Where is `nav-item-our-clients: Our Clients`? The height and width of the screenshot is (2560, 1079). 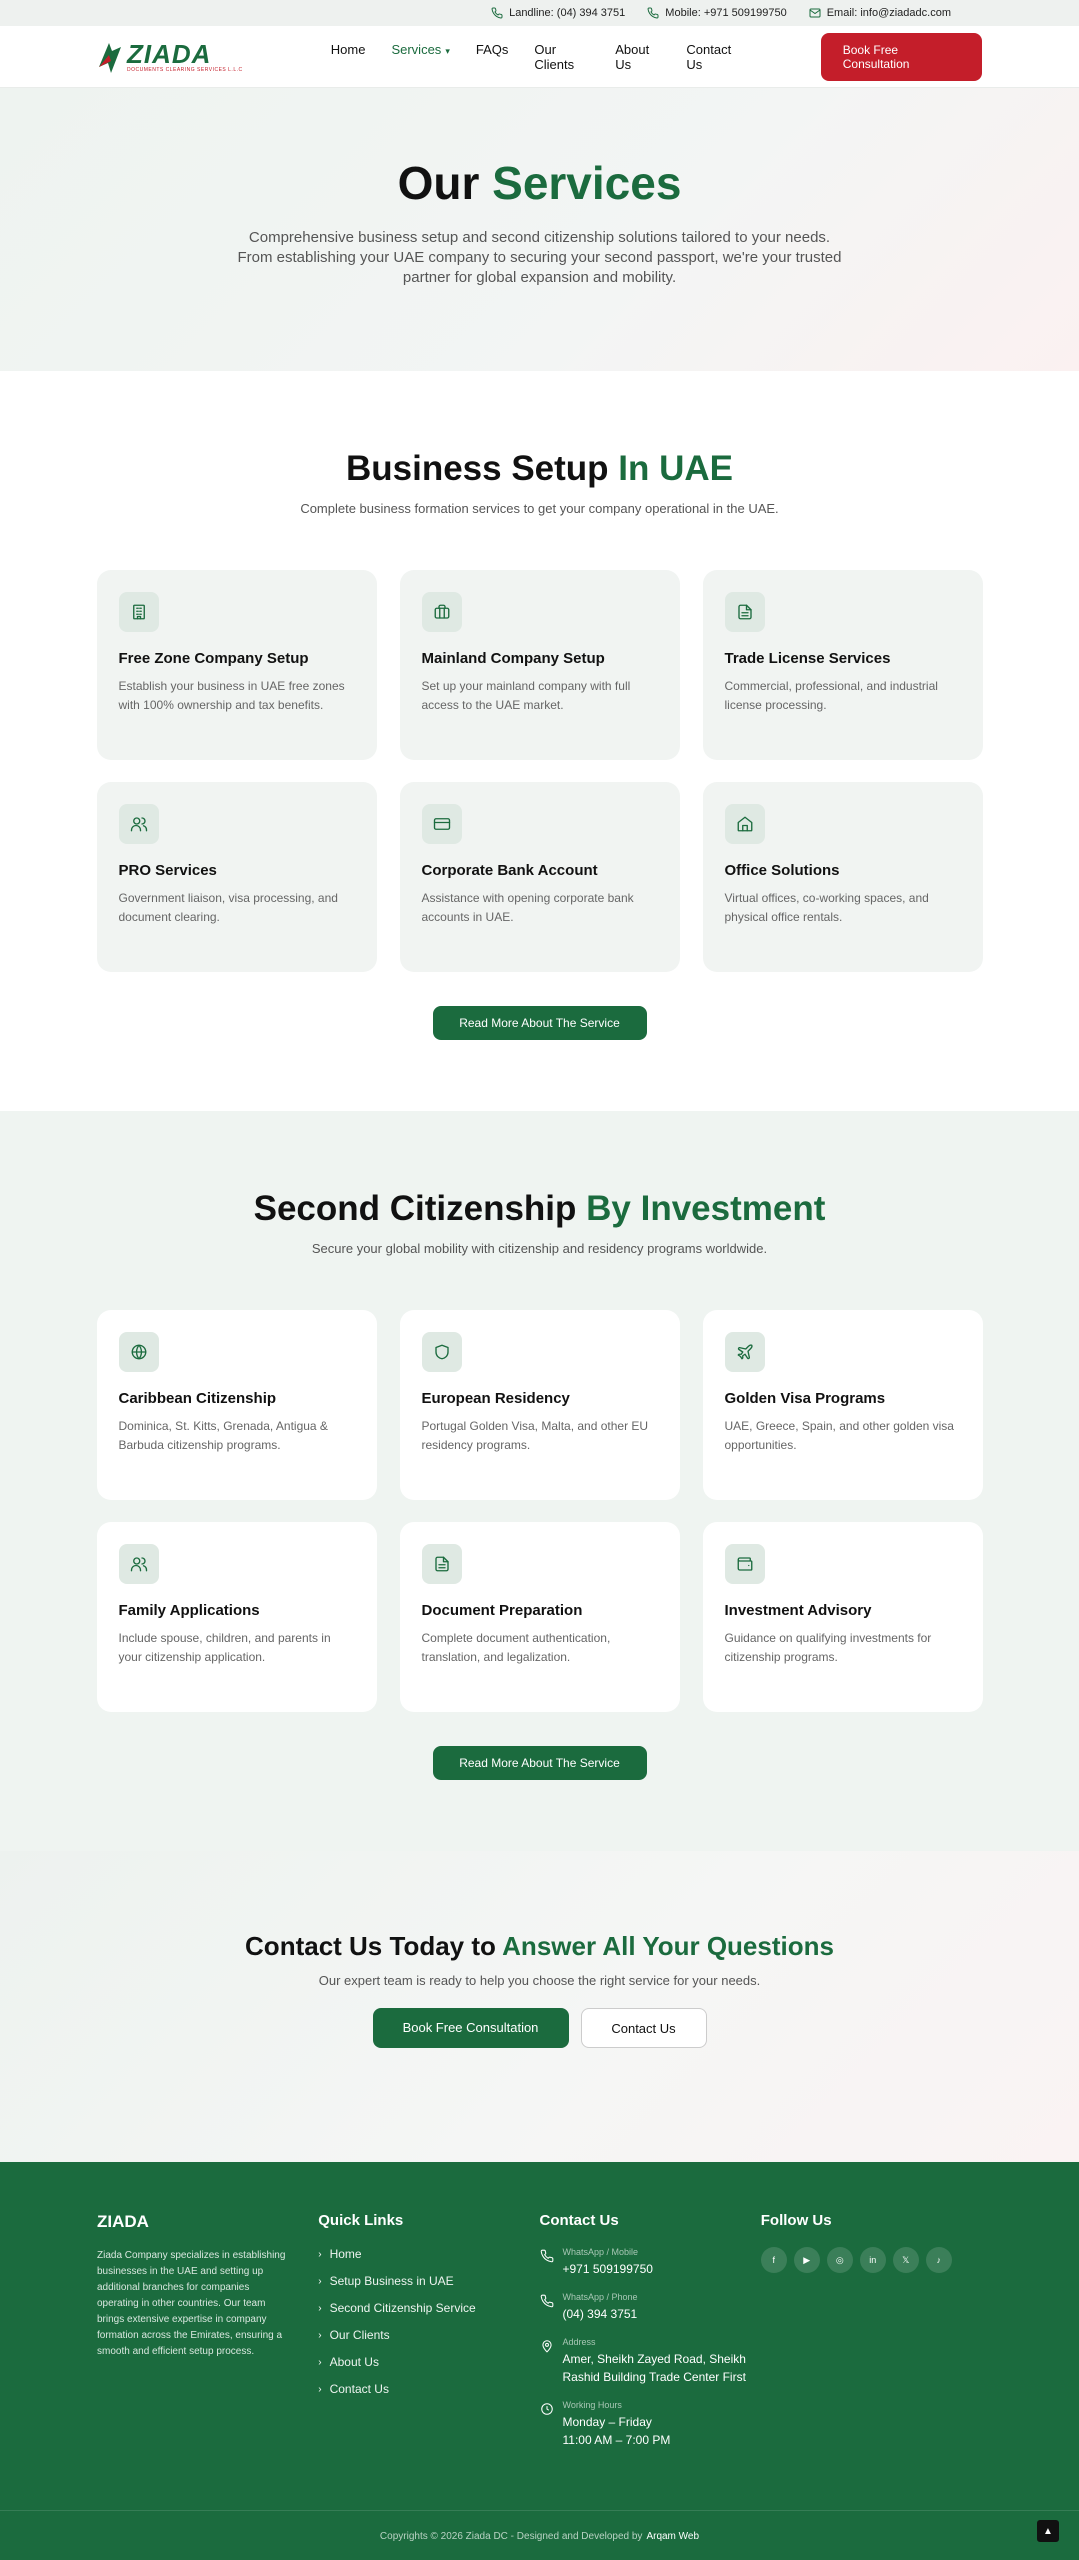 nav-item-our-clients: Our Clients is located at coordinates (561, 57).